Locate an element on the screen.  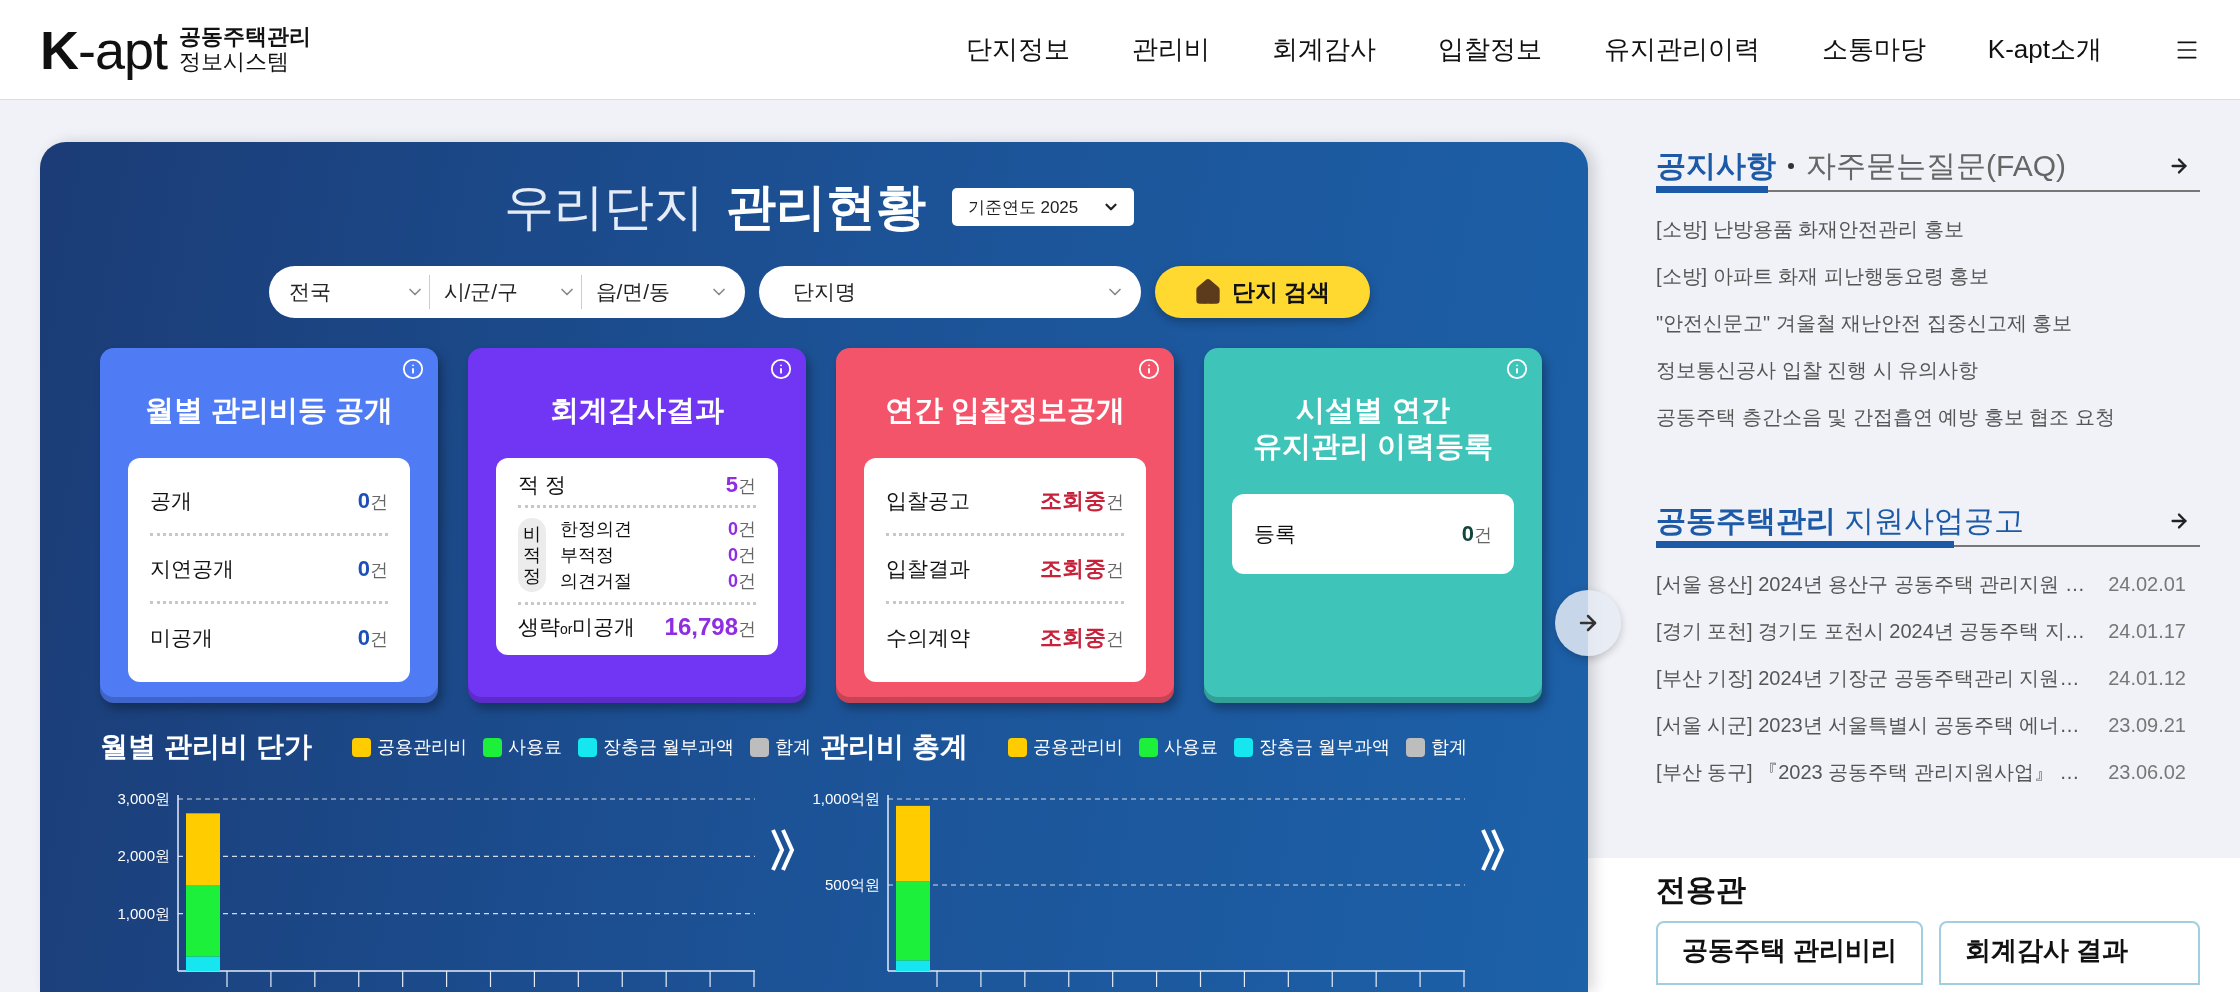
y-tick-label: 500억원 is located at coordinates (852, 884).